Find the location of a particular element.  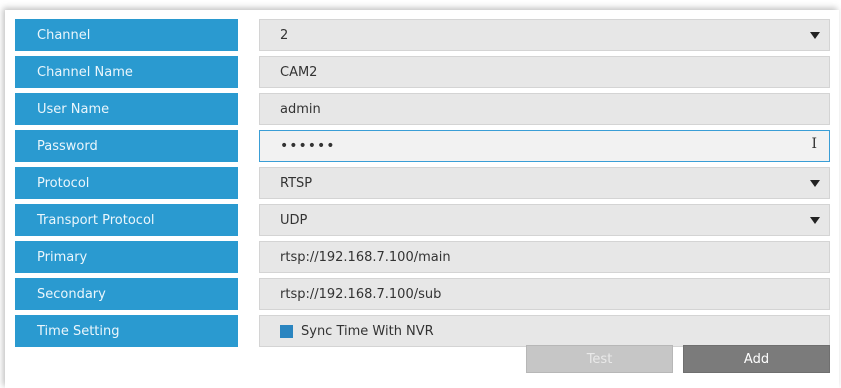

sync-time-checkbox is located at coordinates (286, 331).